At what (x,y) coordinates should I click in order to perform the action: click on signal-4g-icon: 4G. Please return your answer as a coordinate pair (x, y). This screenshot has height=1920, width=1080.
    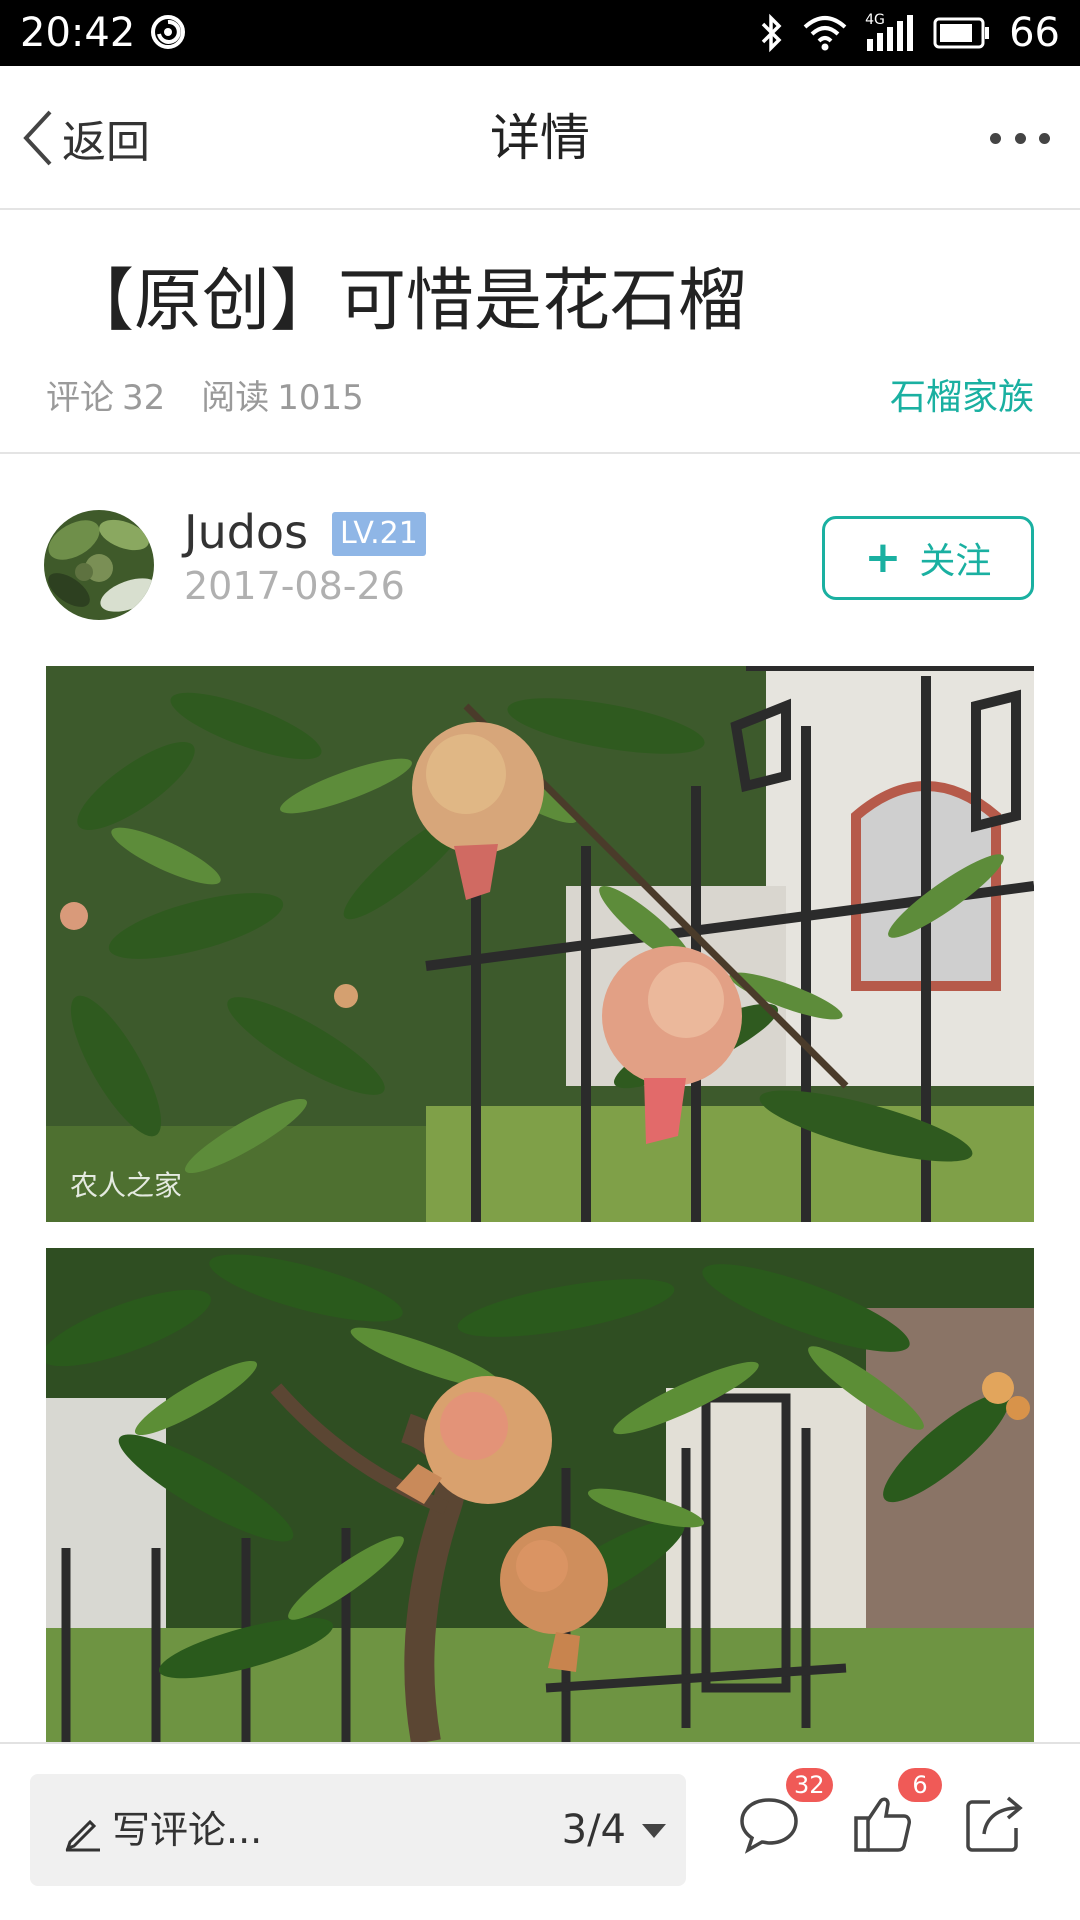
    Looking at the image, I should click on (890, 33).